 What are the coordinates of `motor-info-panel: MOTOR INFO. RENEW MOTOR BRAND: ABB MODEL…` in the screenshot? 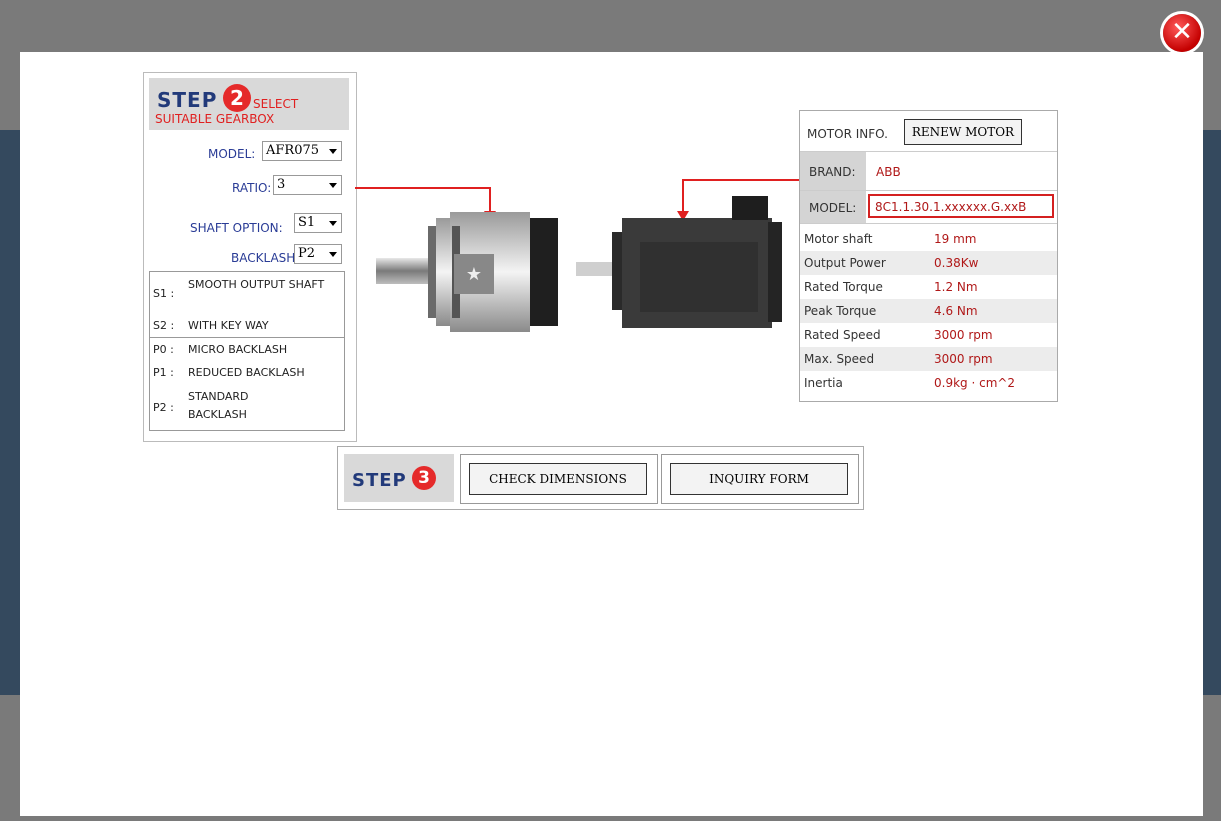 It's located at (928, 256).